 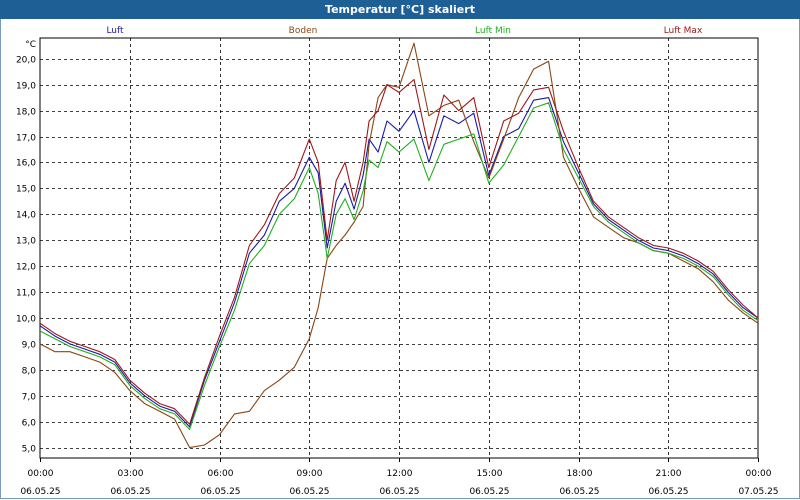 I want to click on y-tick-label: 15,0, so click(x=26, y=190).